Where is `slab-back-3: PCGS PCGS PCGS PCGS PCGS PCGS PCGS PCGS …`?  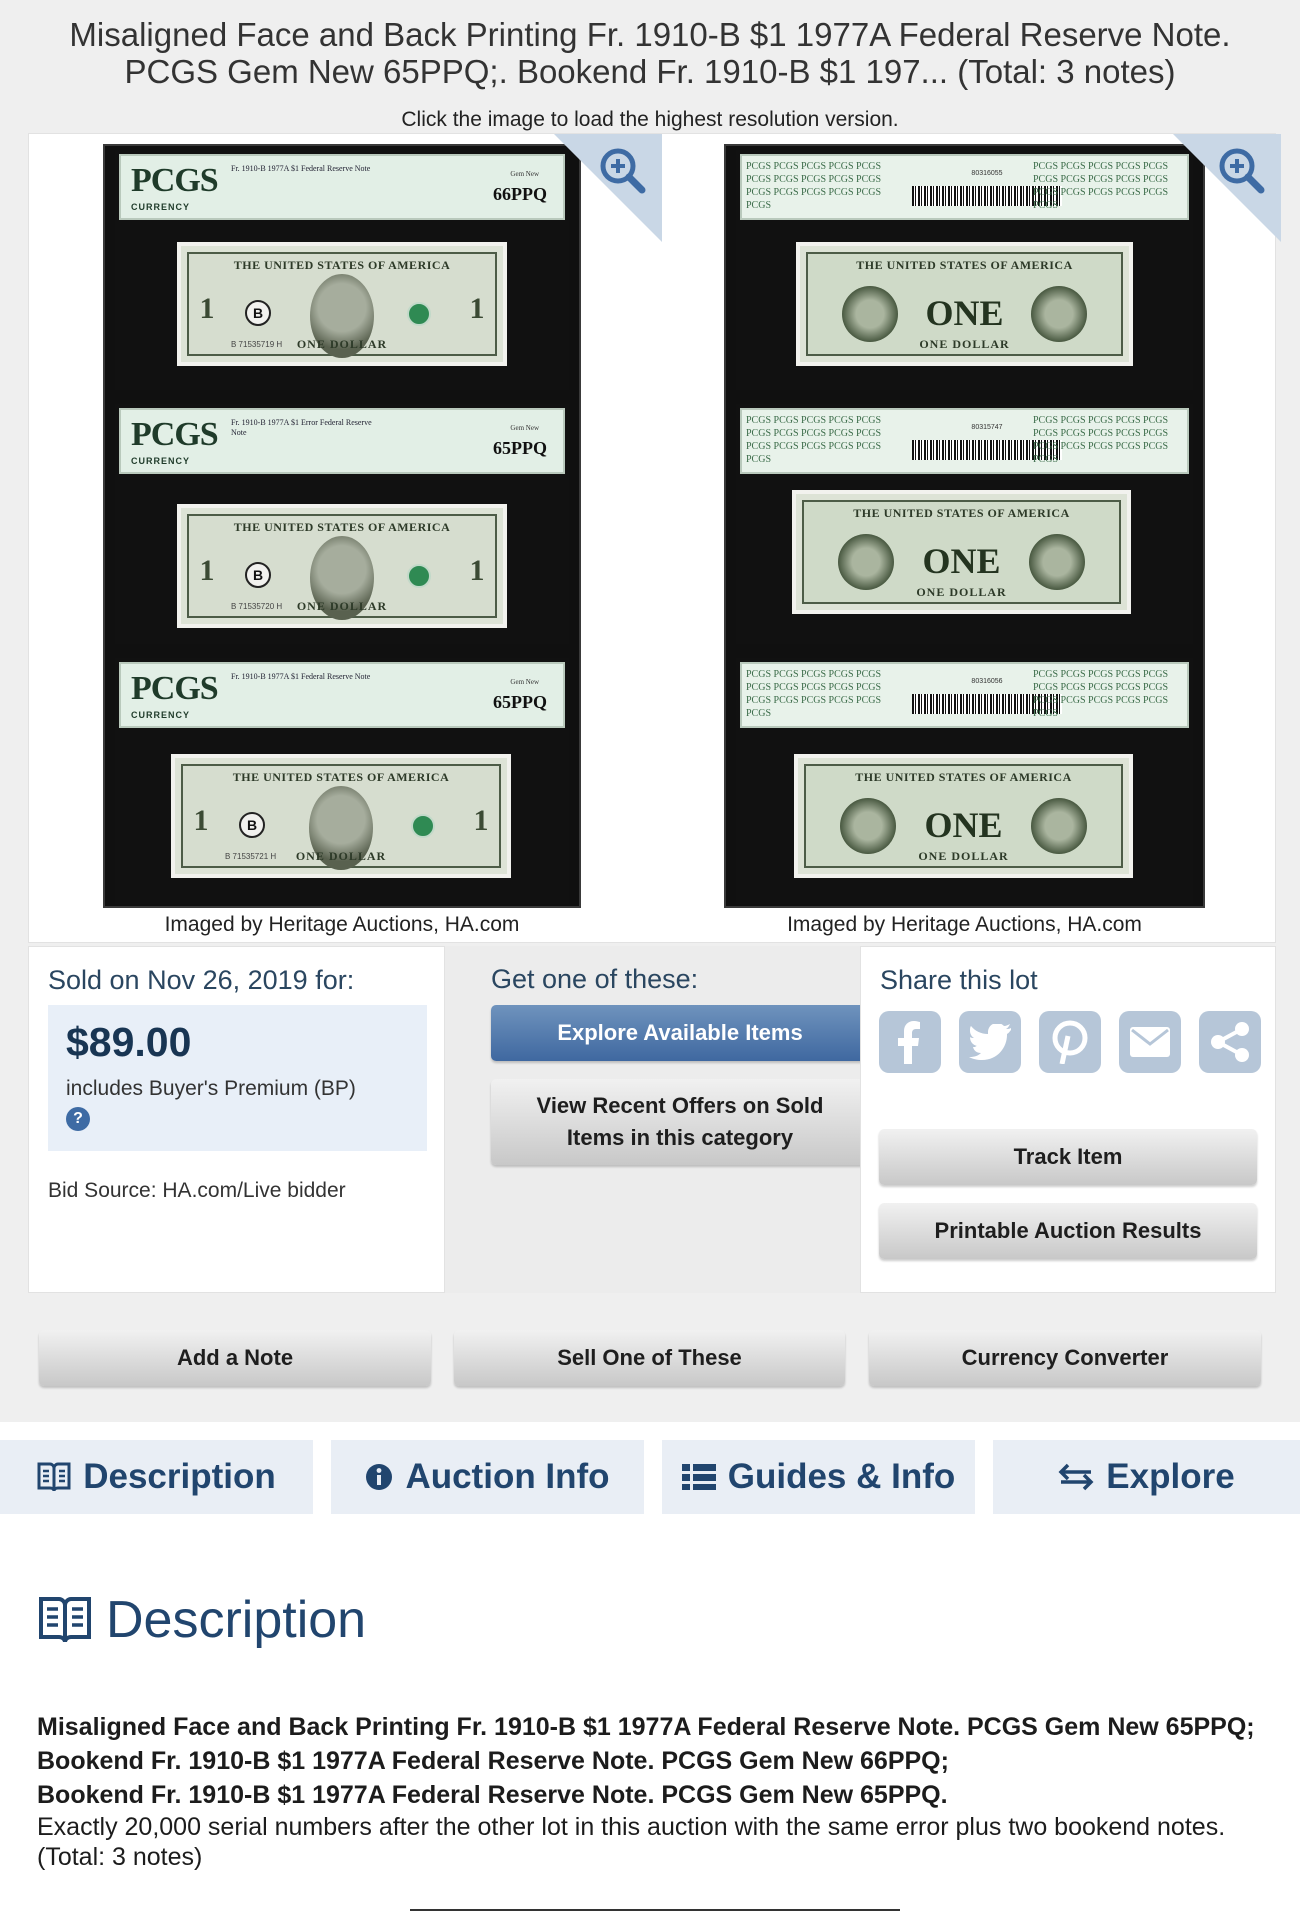 slab-back-3: PCGS PCGS PCGS PCGS PCGS PCGS PCGS PCGS … is located at coordinates (964, 781).